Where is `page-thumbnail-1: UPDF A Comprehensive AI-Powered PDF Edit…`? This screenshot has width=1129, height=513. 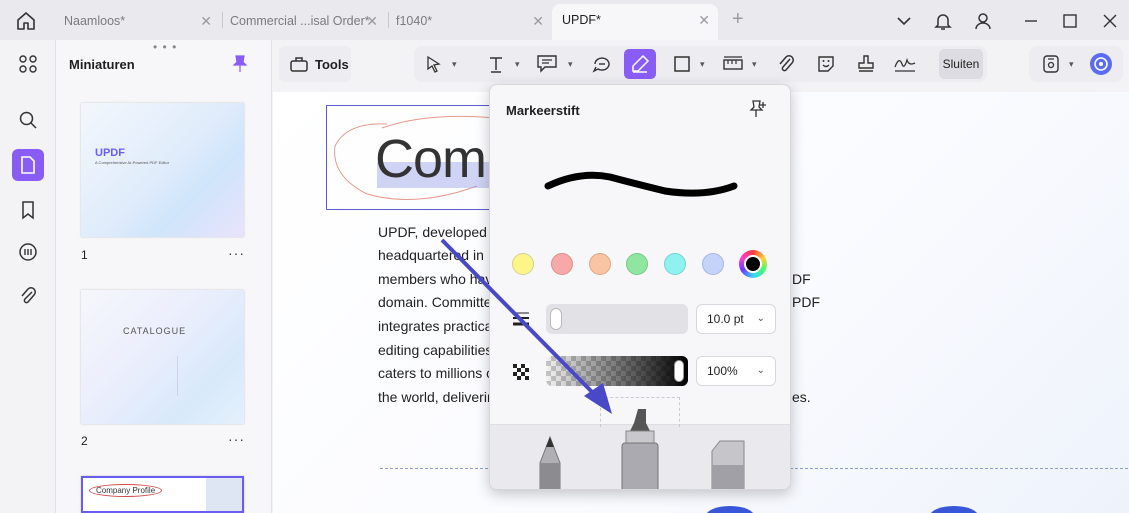
page-thumbnail-1: UPDF A Comprehensive AI-Powered PDF Edit… is located at coordinates (162, 170).